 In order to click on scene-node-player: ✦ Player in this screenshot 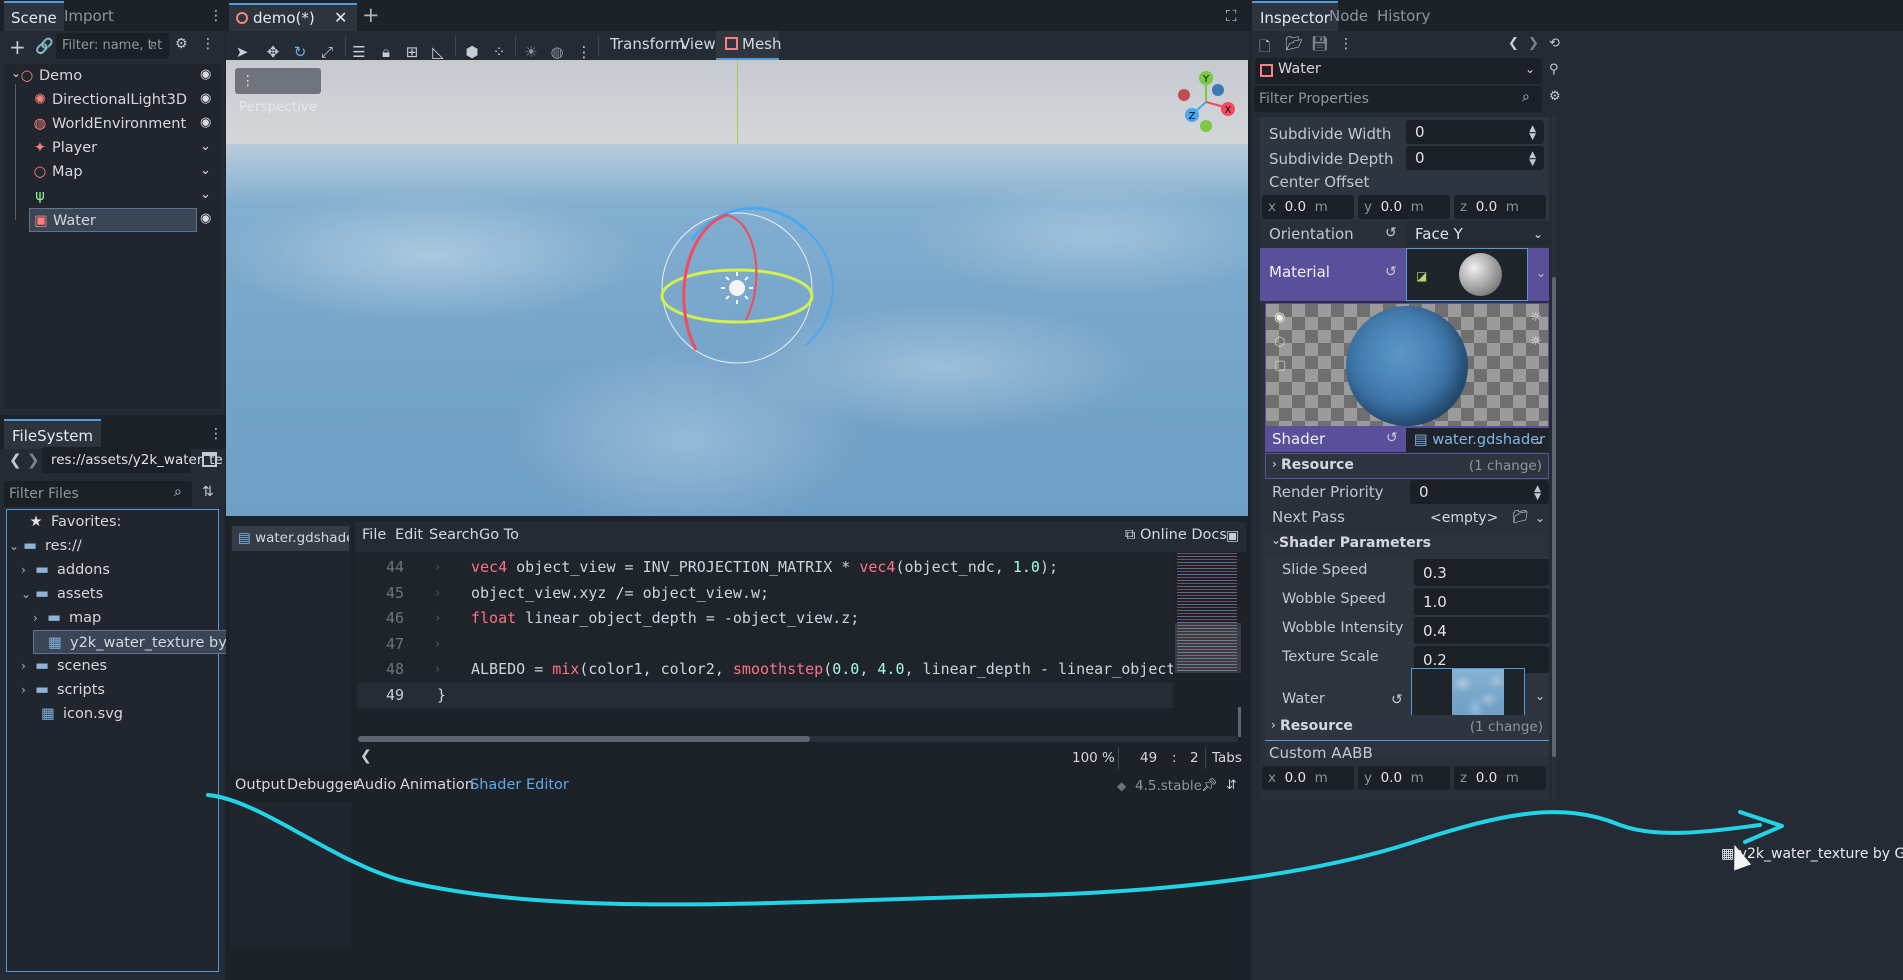, I will do `click(113, 148)`.